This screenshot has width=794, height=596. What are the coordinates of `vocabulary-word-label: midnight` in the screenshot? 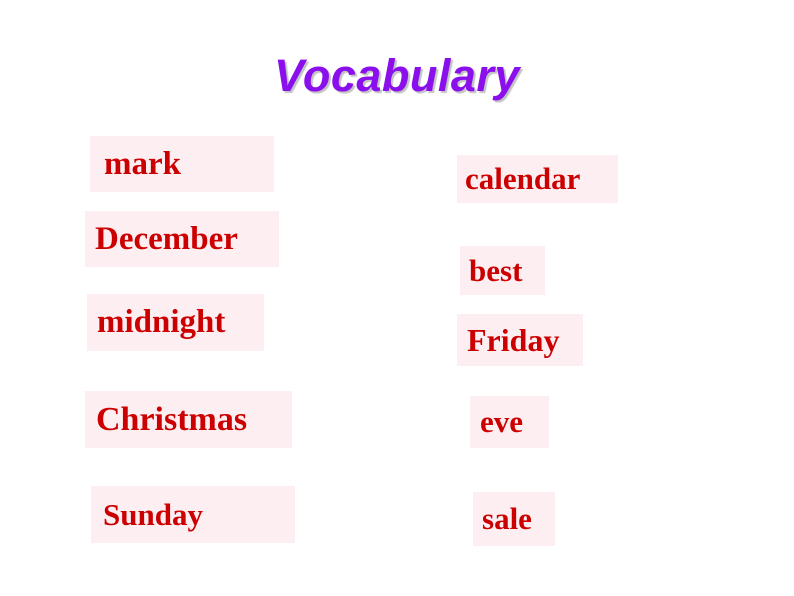 It's located at (161, 322).